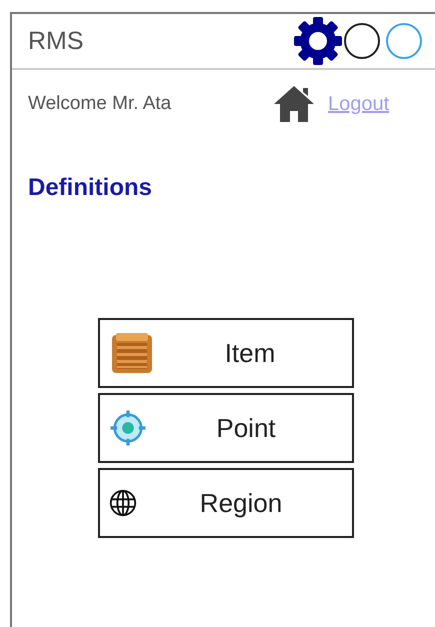 Image resolution: width=435 pixels, height=627 pixels. I want to click on globe-icon, so click(123, 503).